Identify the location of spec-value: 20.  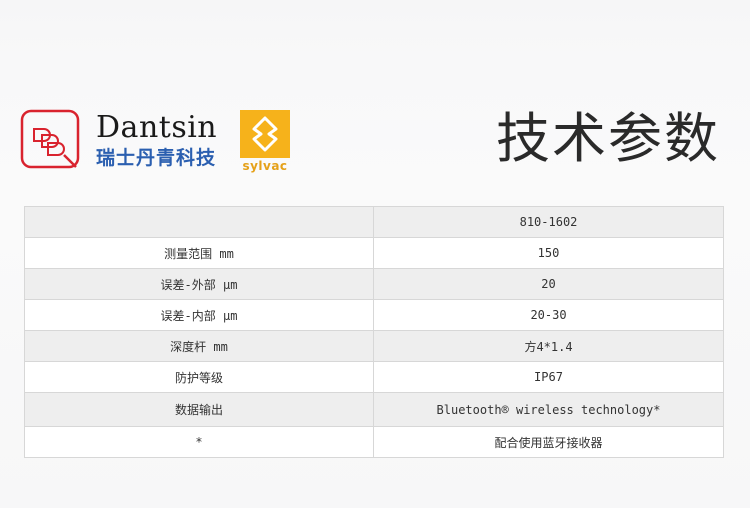
(548, 284).